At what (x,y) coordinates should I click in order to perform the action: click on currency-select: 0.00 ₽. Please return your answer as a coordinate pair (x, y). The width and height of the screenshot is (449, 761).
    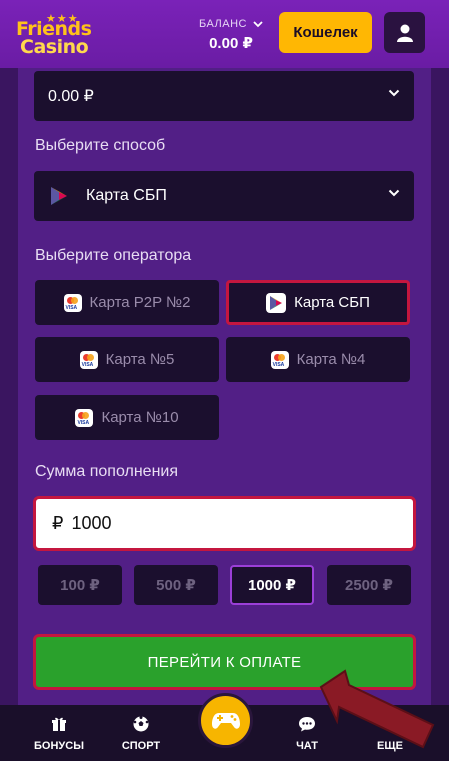
    Looking at the image, I should click on (224, 96).